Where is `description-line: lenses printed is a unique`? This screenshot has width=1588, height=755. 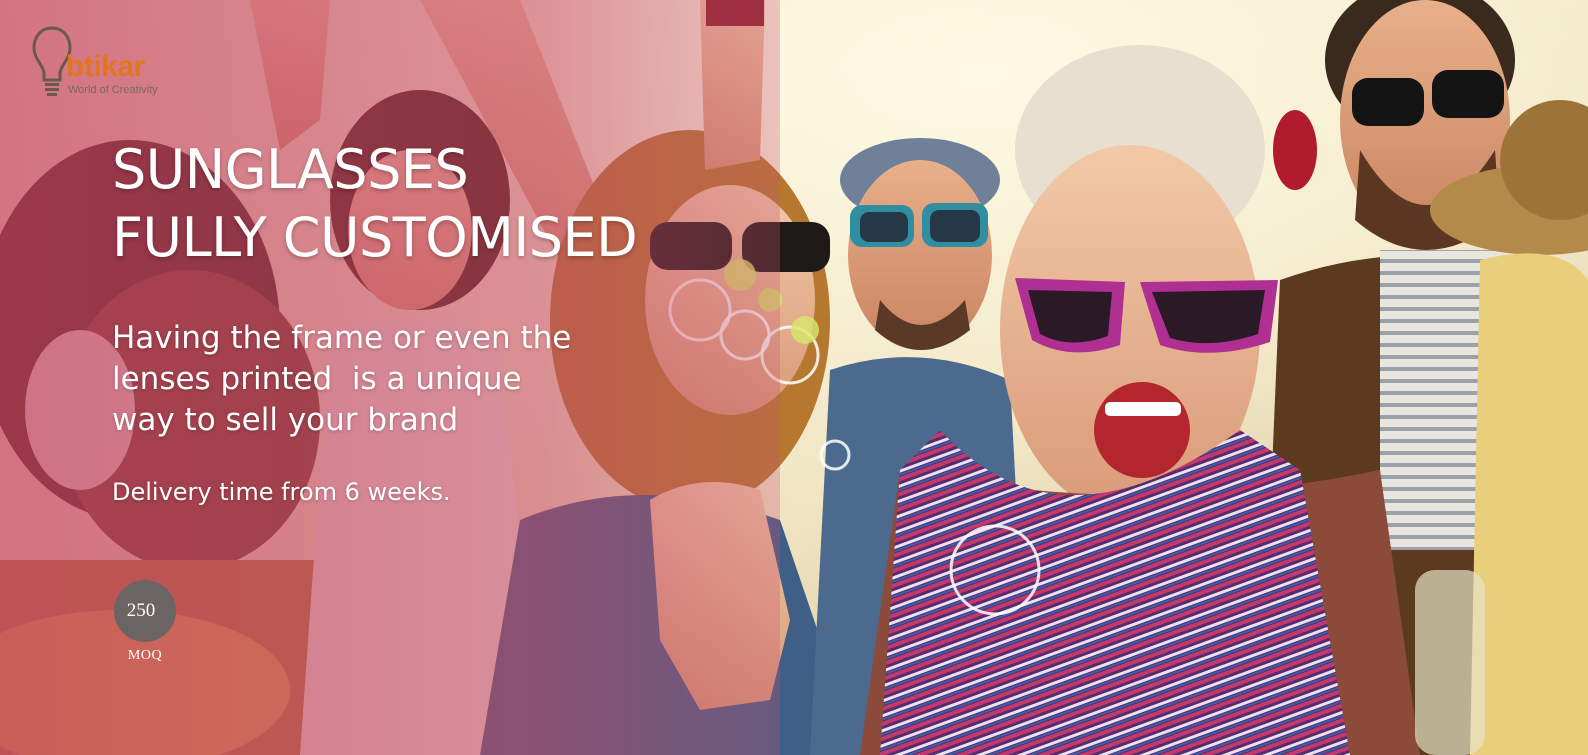 description-line: lenses printed is a unique is located at coordinates (317, 379).